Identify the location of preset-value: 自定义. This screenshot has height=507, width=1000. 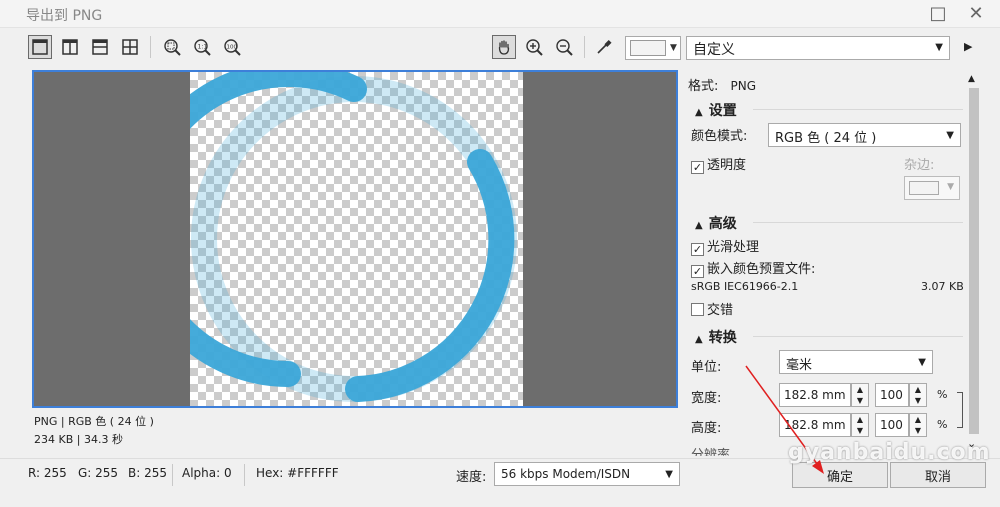
(714, 50).